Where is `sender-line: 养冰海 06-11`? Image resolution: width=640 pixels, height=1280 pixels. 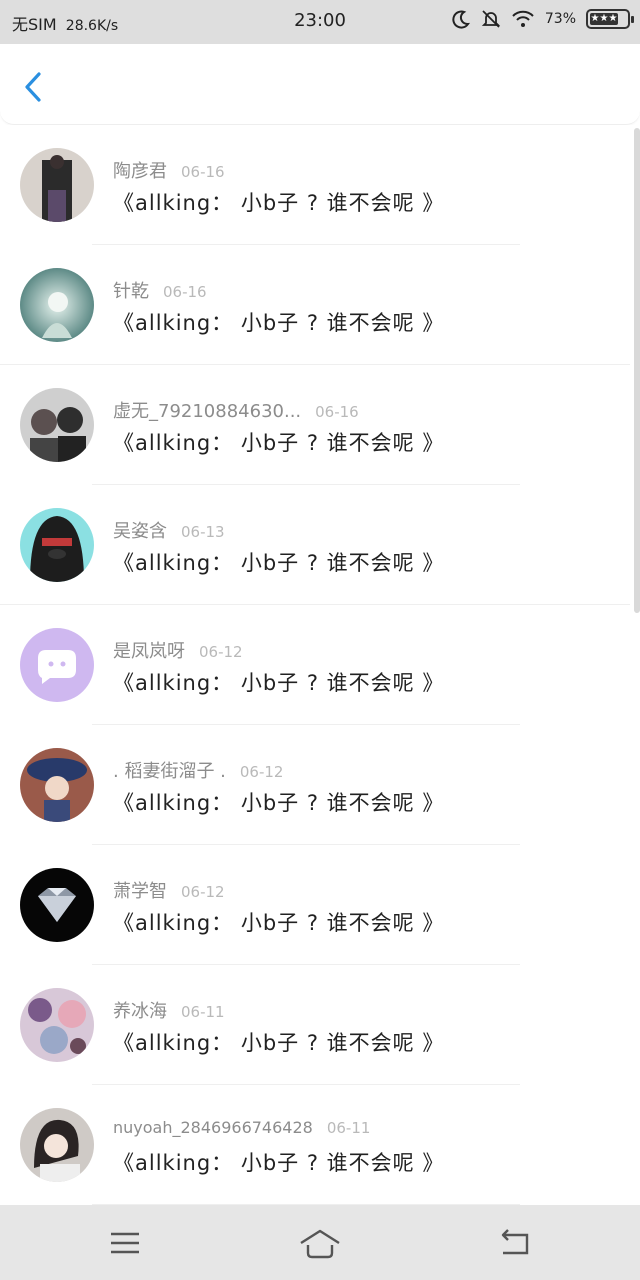 sender-line: 养冰海 06-11 is located at coordinates (169, 1010).